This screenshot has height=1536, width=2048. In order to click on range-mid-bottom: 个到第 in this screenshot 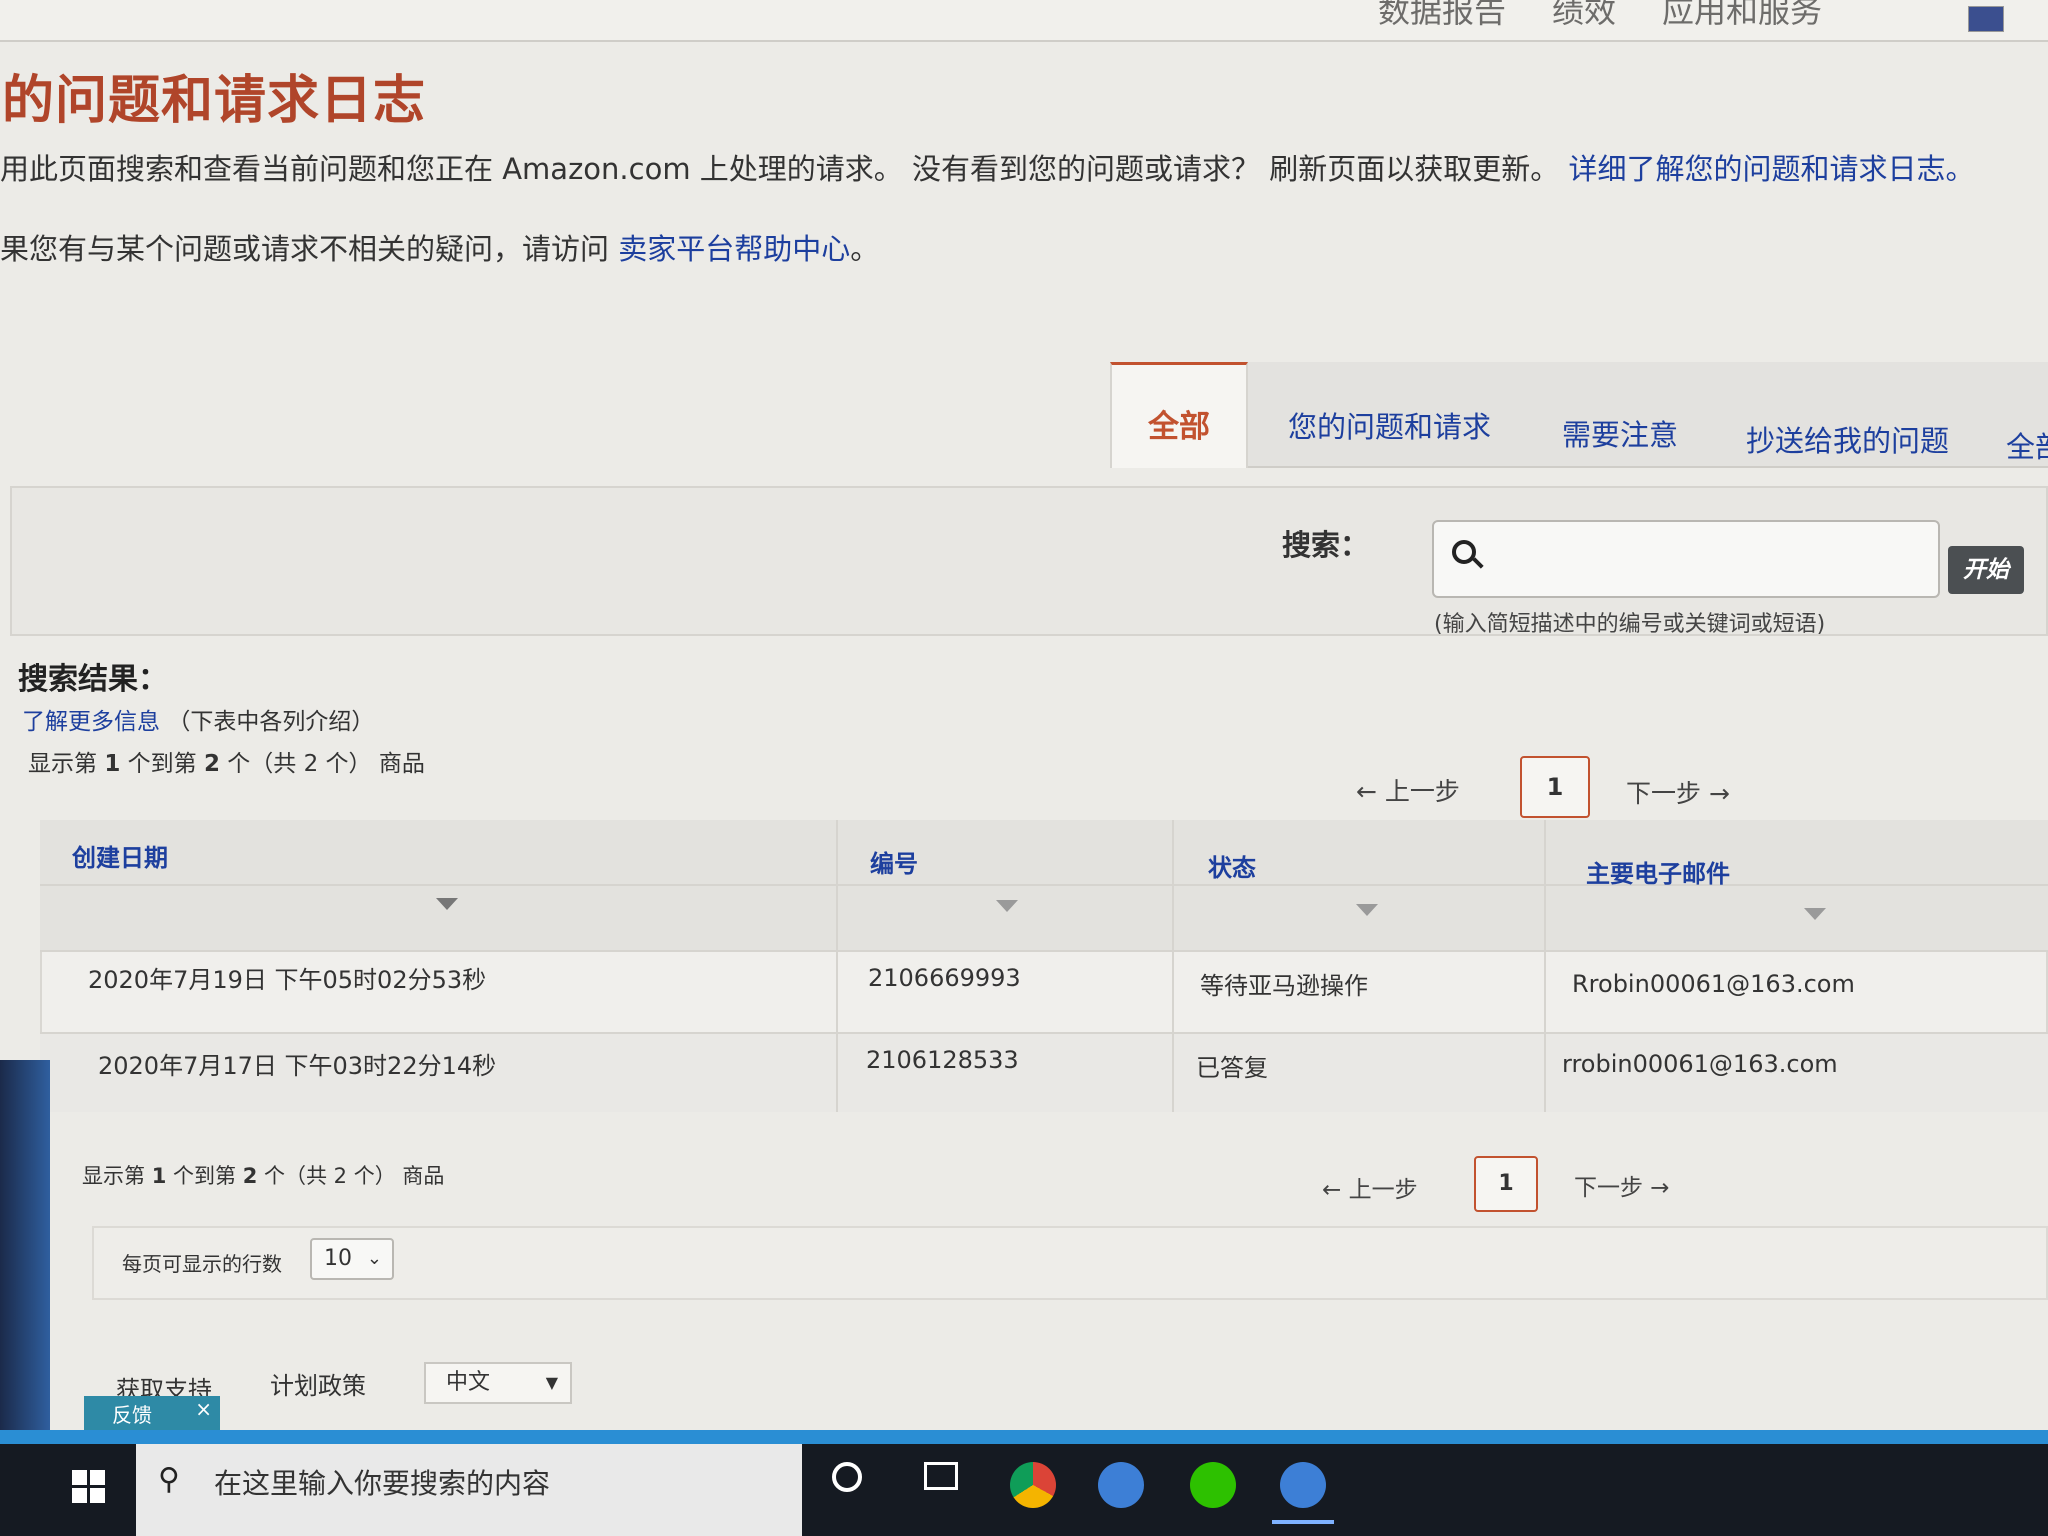, I will do `click(204, 1176)`.